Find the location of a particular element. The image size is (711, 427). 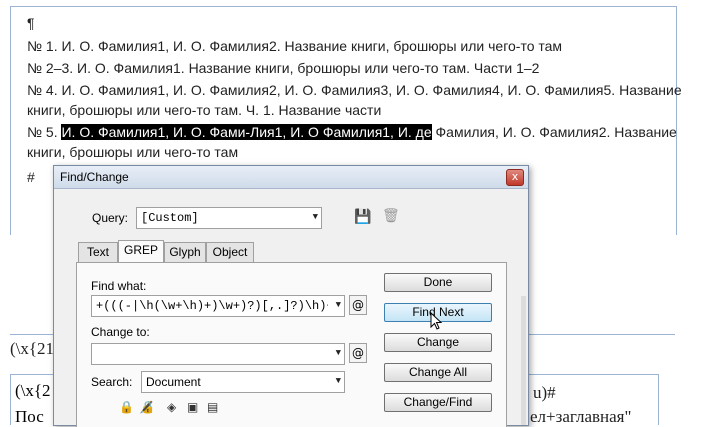

tab-text: Text is located at coordinates (98, 252).